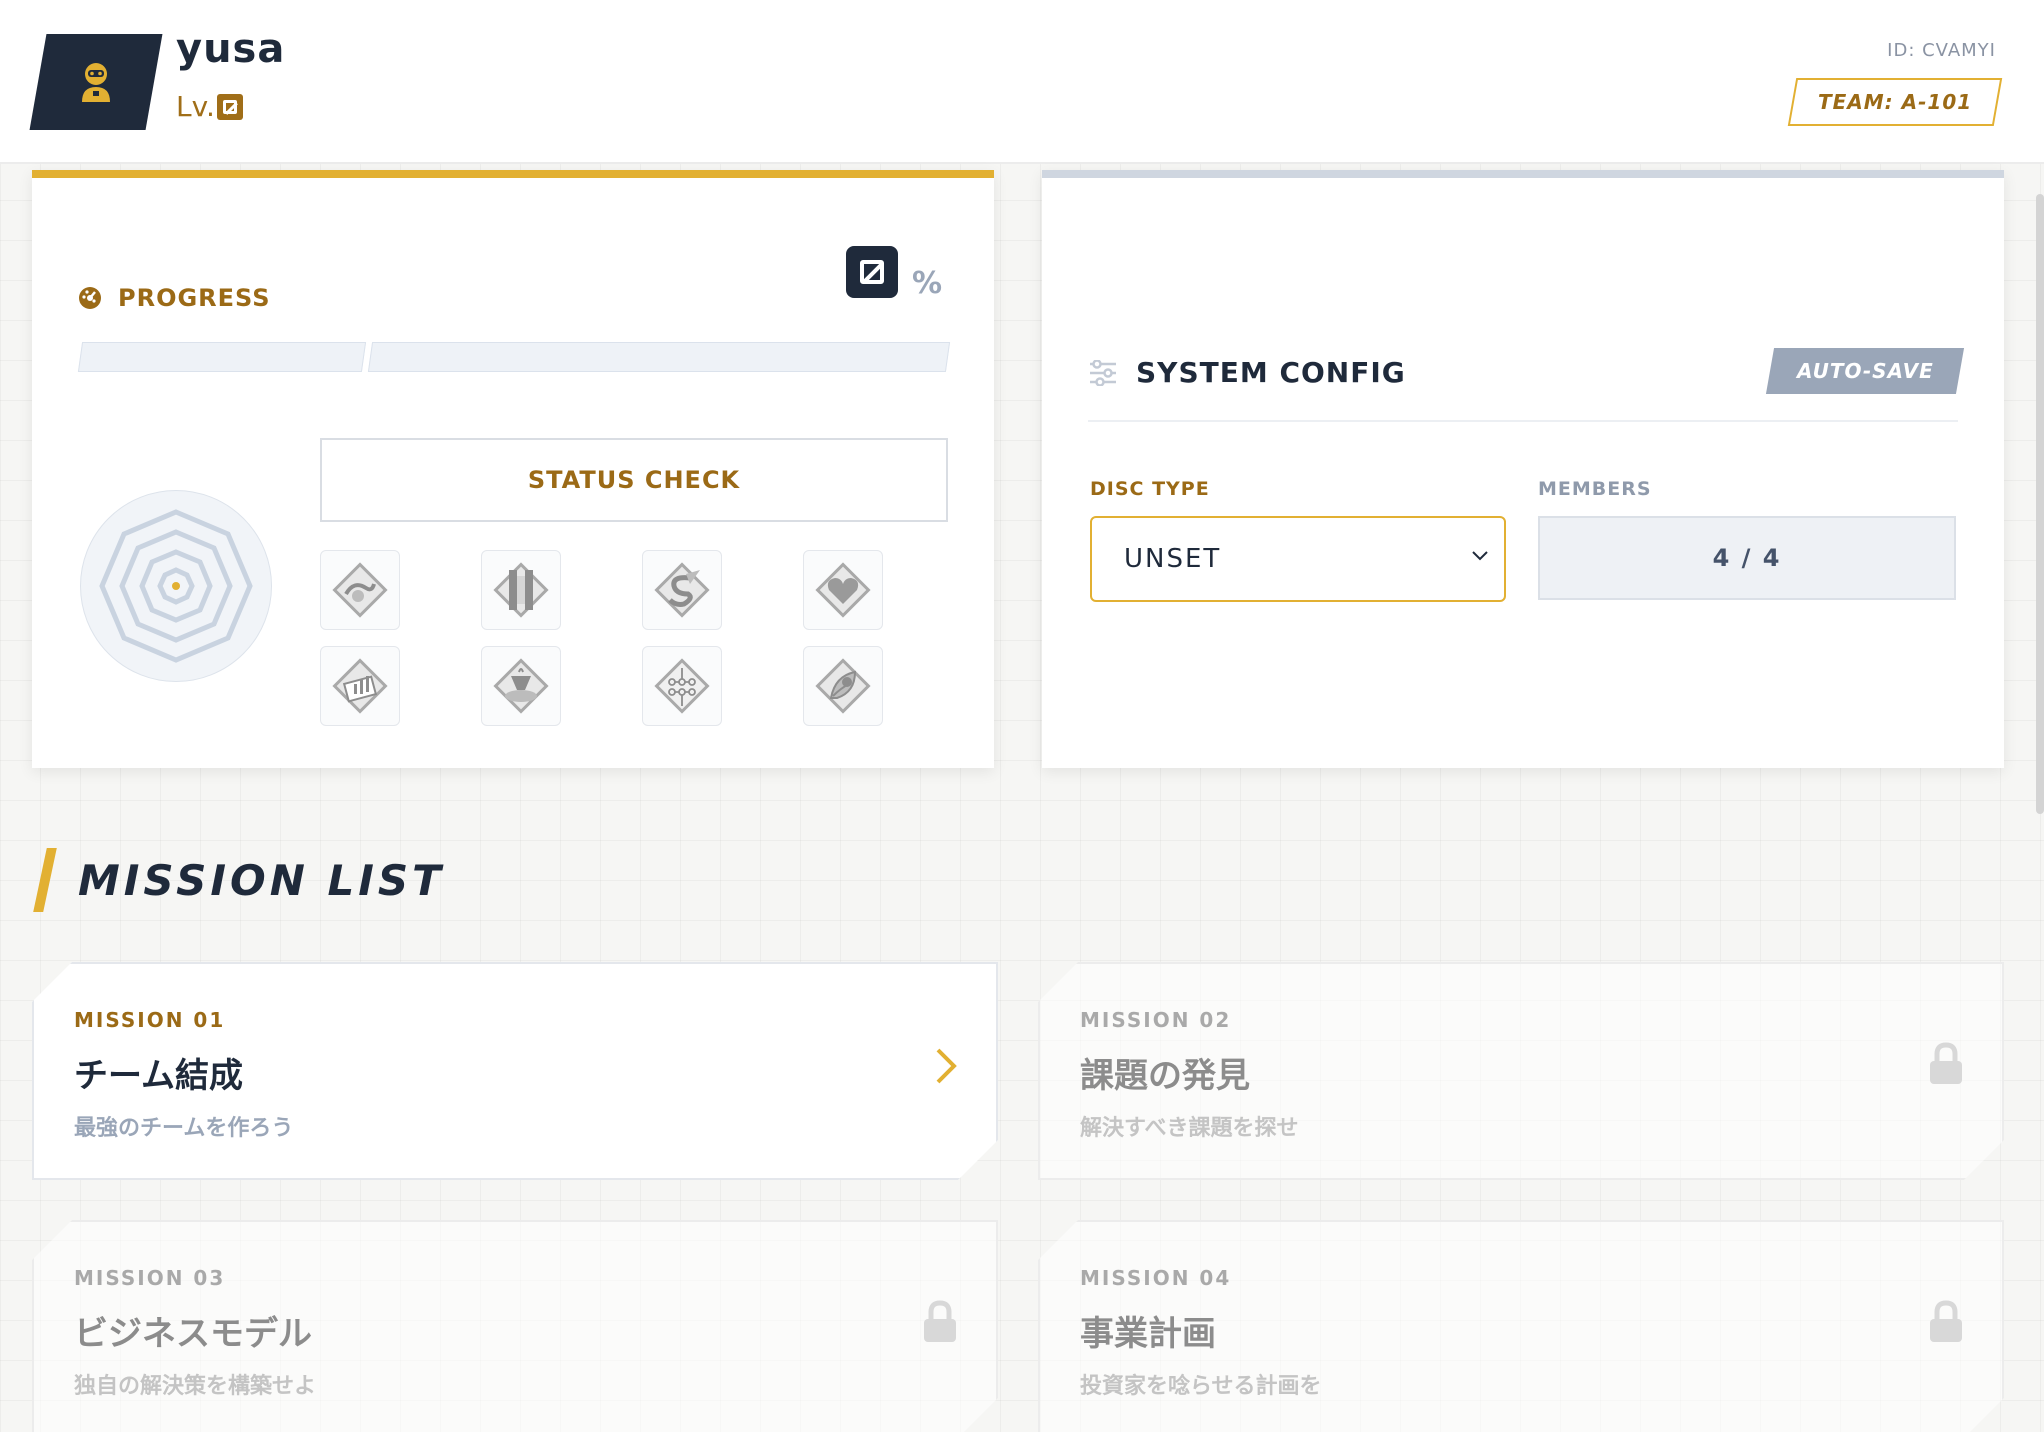 The width and height of the screenshot is (2044, 1432). Describe the element at coordinates (1148, 1334) in the screenshot. I see `mission-title: 事業計画` at that location.